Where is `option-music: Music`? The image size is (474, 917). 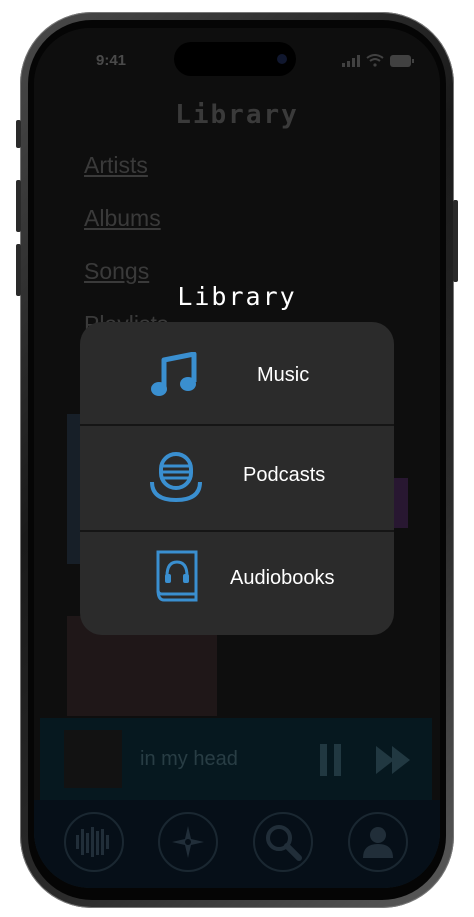 option-music: Music is located at coordinates (237, 373).